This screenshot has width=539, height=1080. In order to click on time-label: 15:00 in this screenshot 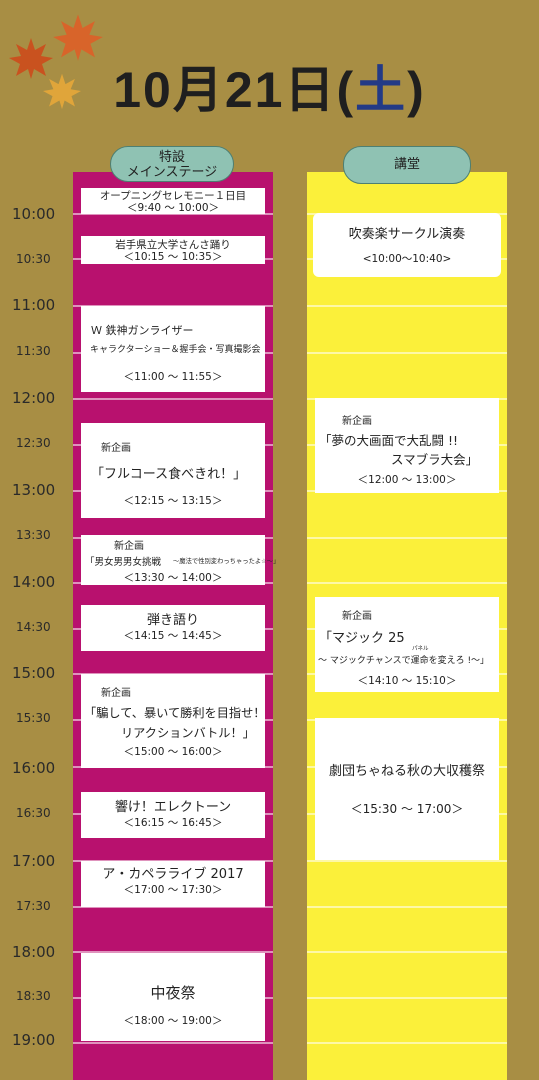, I will do `click(34, 673)`.